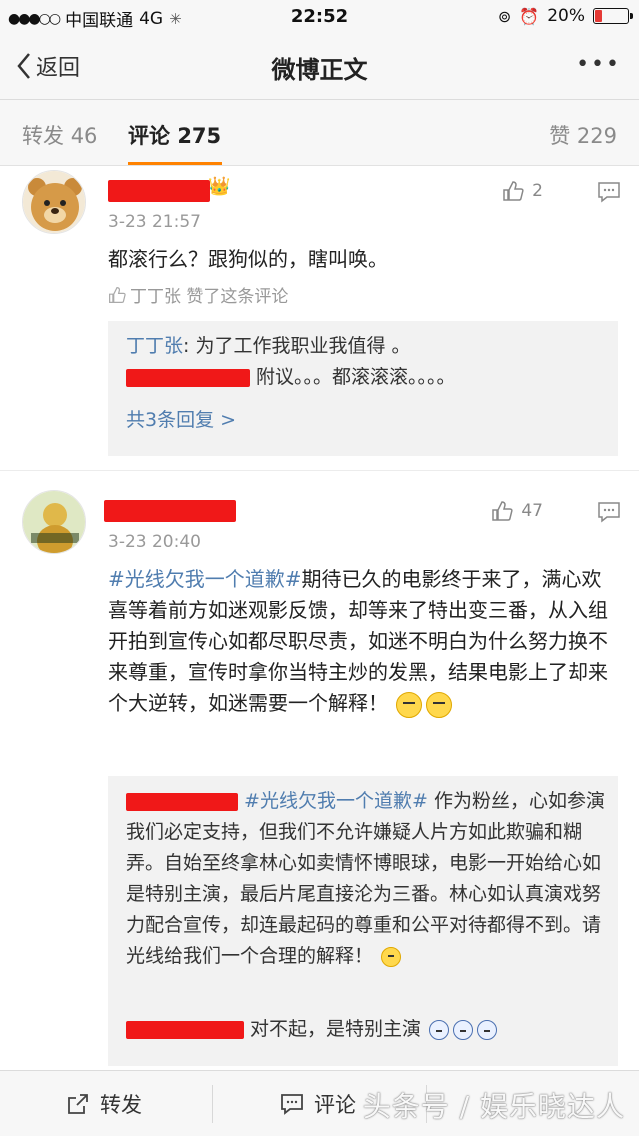 The image size is (639, 1136). I want to click on tab-comment-label: 评论, so click(149, 136).